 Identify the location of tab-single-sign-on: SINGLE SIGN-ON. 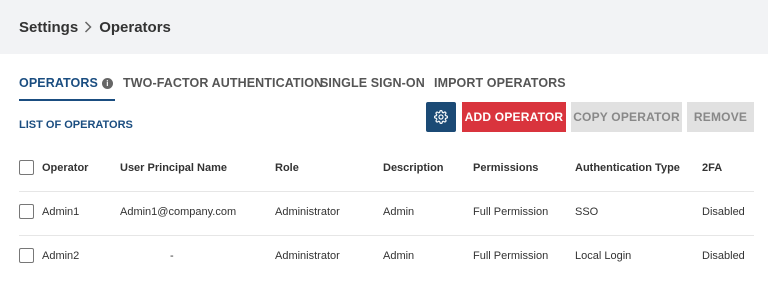
(372, 83).